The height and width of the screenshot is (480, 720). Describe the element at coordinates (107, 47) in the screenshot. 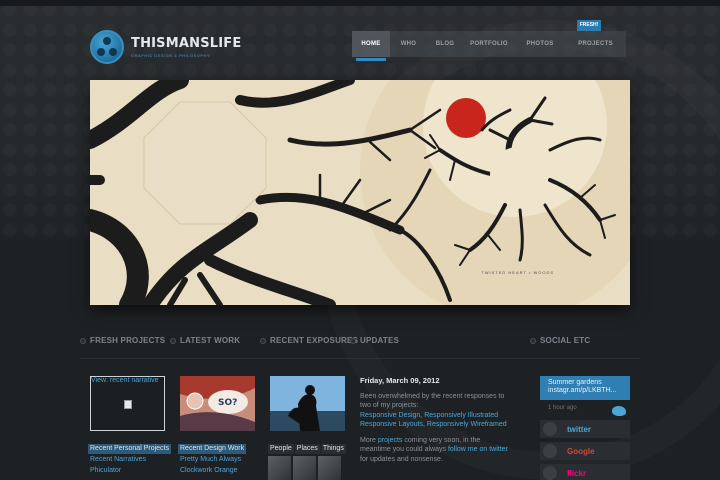

I see `logo-icon` at that location.